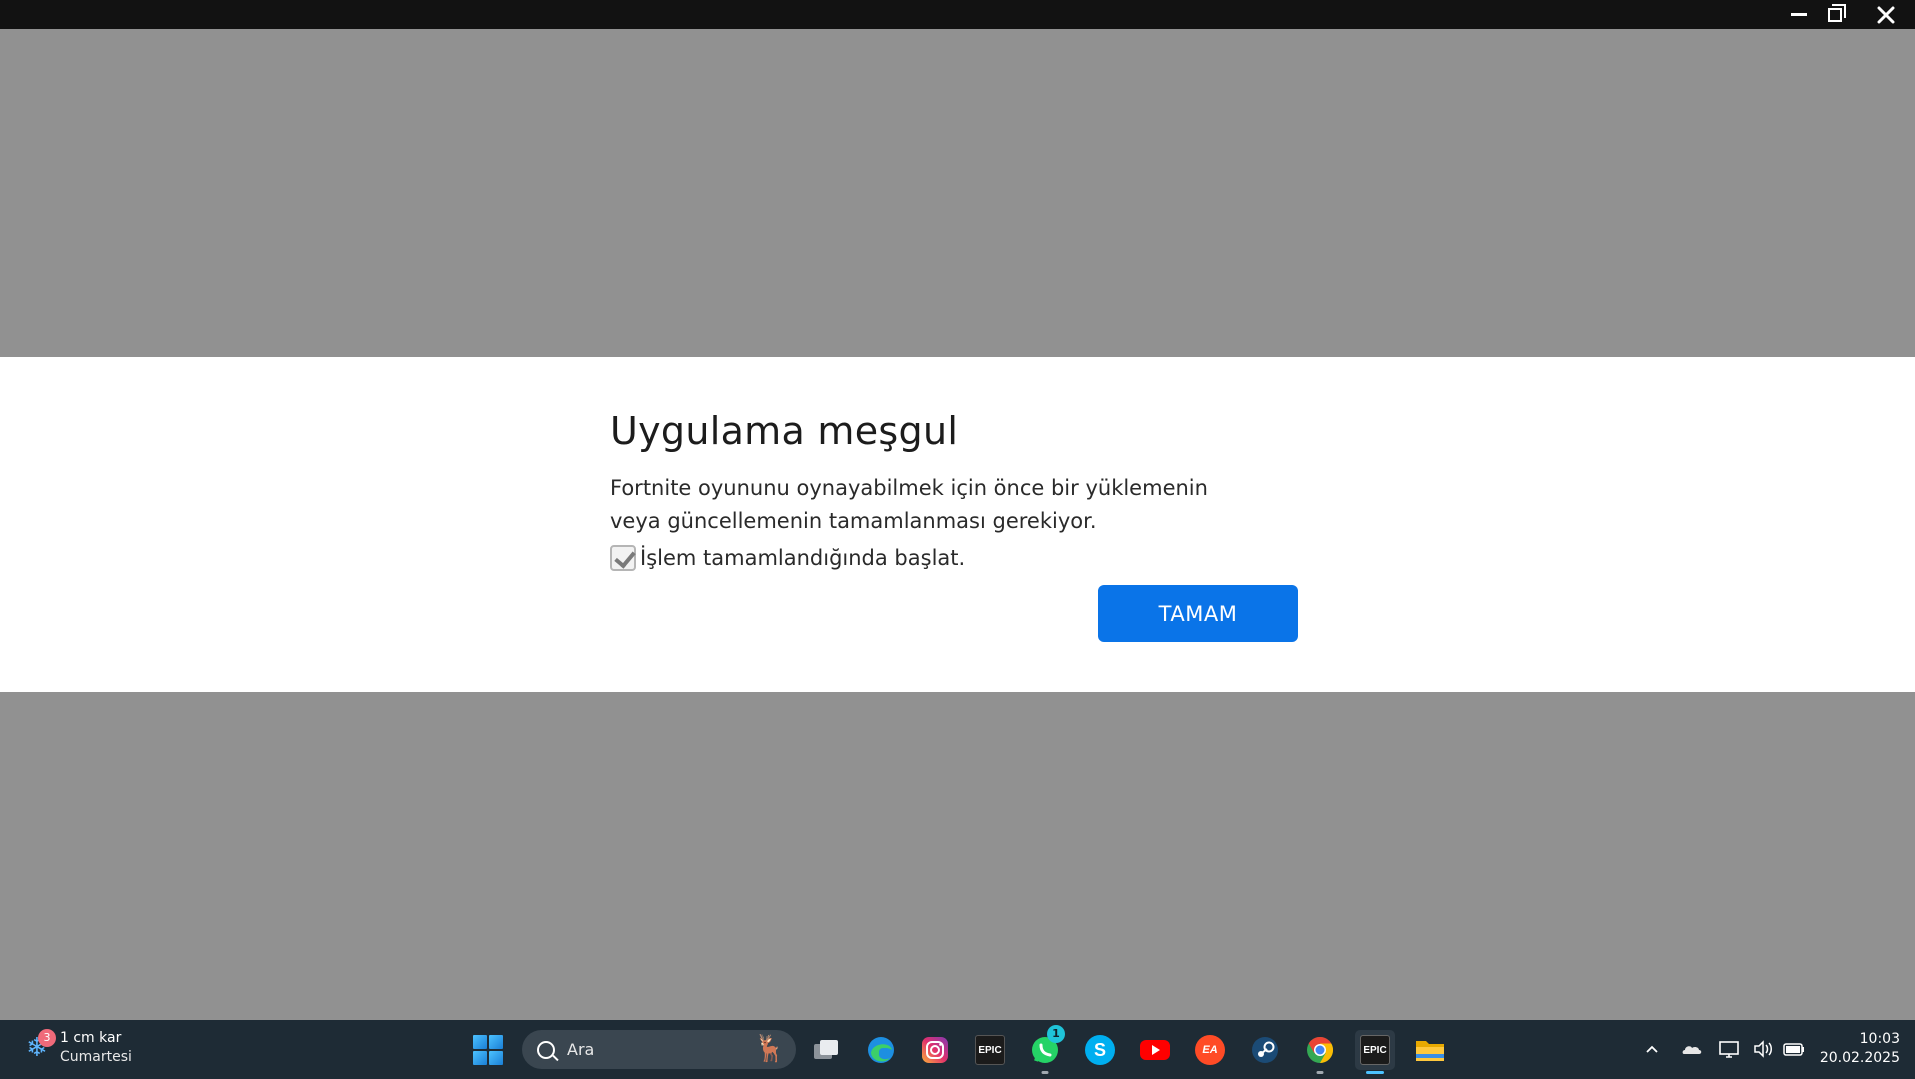 The height and width of the screenshot is (1079, 1915). I want to click on clock-date: 20.02.2025, so click(1859, 1058).